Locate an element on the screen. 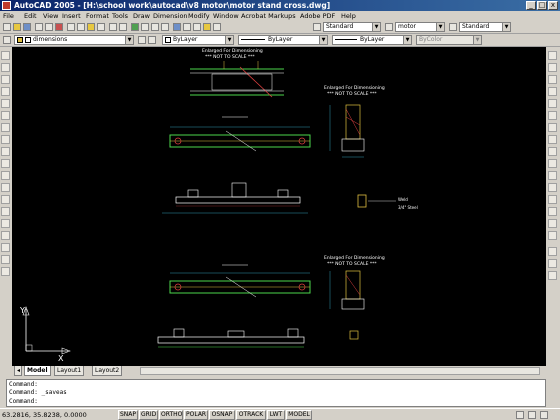  tab-model: Model is located at coordinates (37, 371).